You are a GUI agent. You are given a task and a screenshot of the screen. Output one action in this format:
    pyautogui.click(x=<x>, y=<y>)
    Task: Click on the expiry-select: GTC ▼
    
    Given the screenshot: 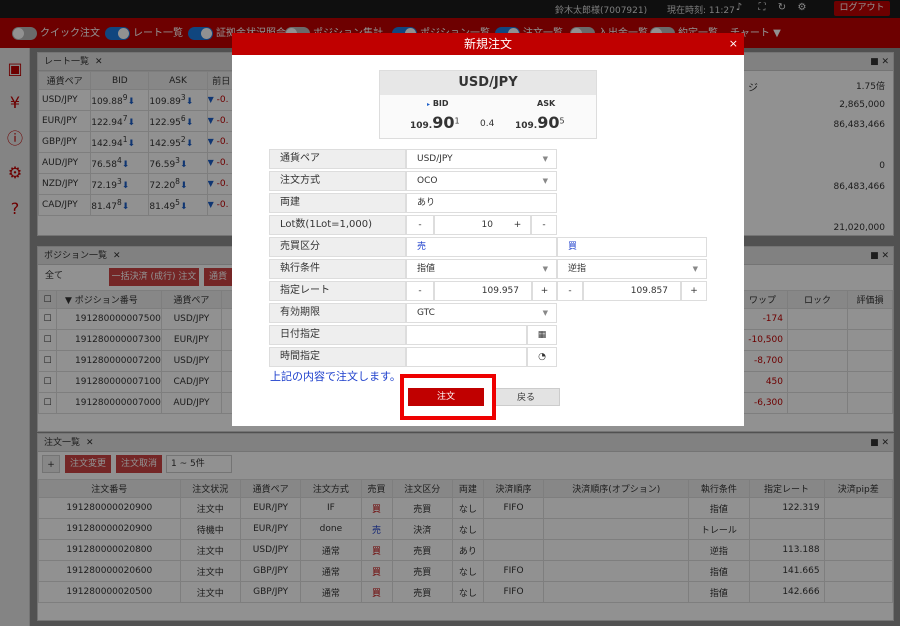 What is the action you would take?
    pyautogui.click(x=481, y=313)
    